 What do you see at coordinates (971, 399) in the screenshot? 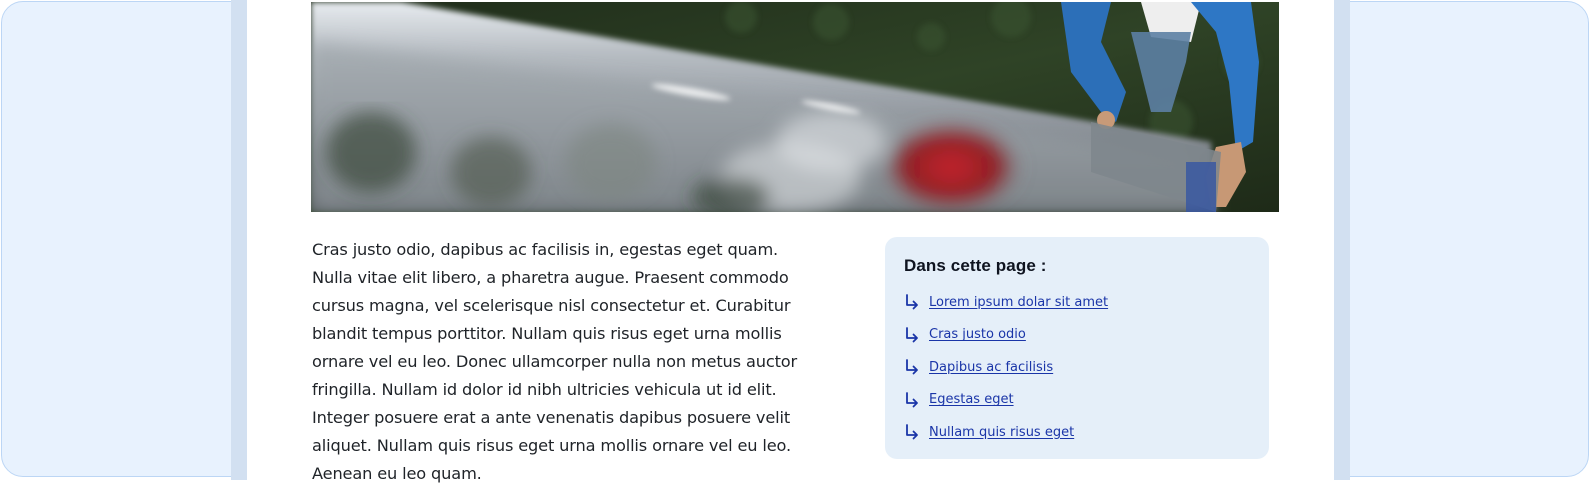
I see `toc-link-egestas: Egestas eget` at bounding box center [971, 399].